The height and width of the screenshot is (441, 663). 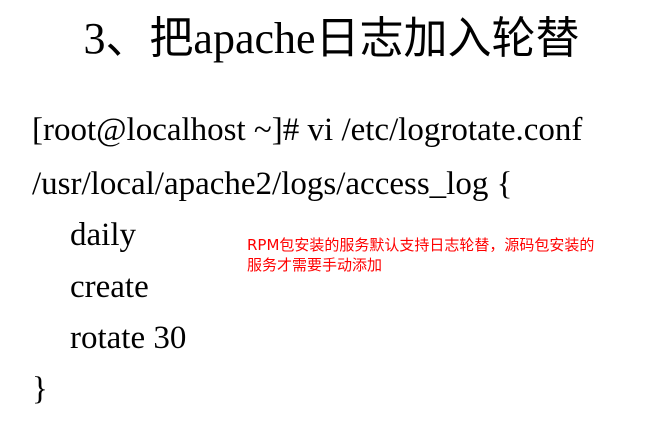 What do you see at coordinates (272, 184) in the screenshot?
I see `code-line-logpath: /usr/local/apache2/logs/access_log {` at bounding box center [272, 184].